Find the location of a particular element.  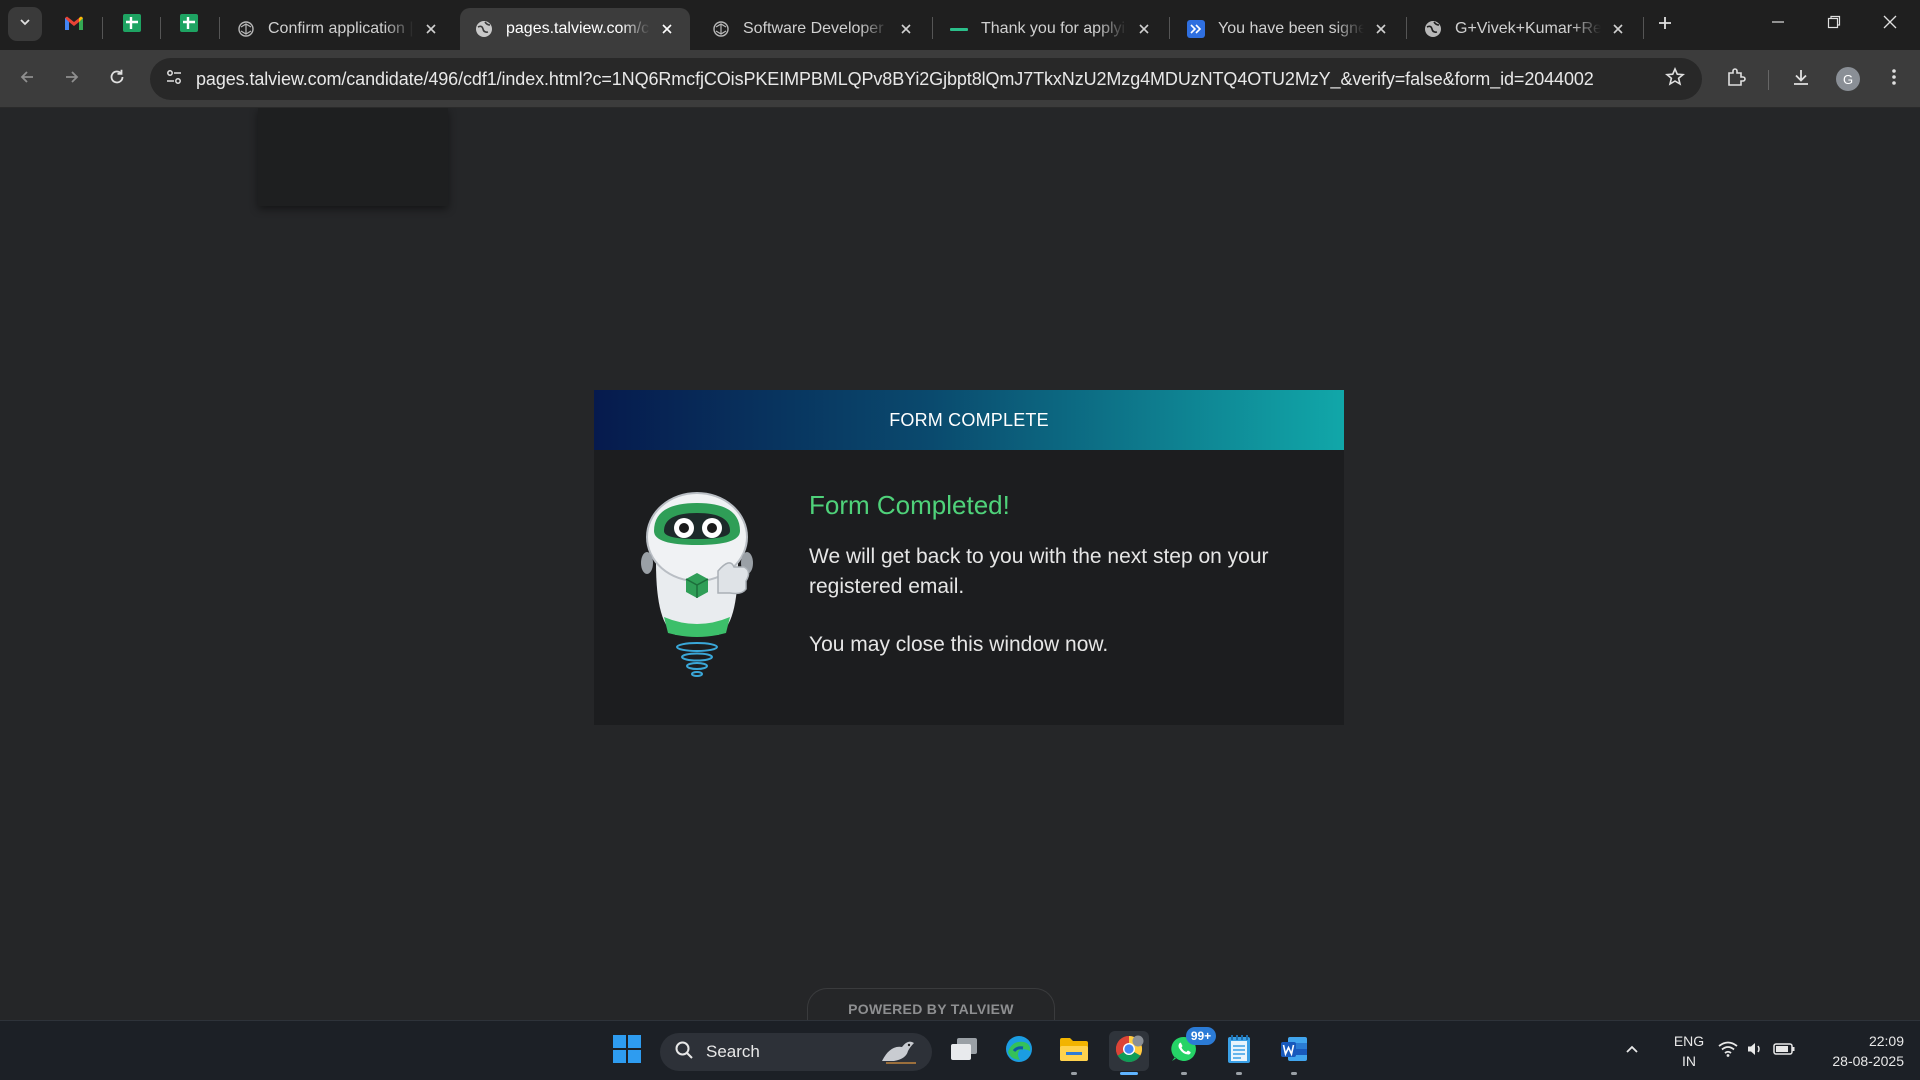

tab-resume: G+Vivek+Kumar+Resu is located at coordinates (1525, 29).